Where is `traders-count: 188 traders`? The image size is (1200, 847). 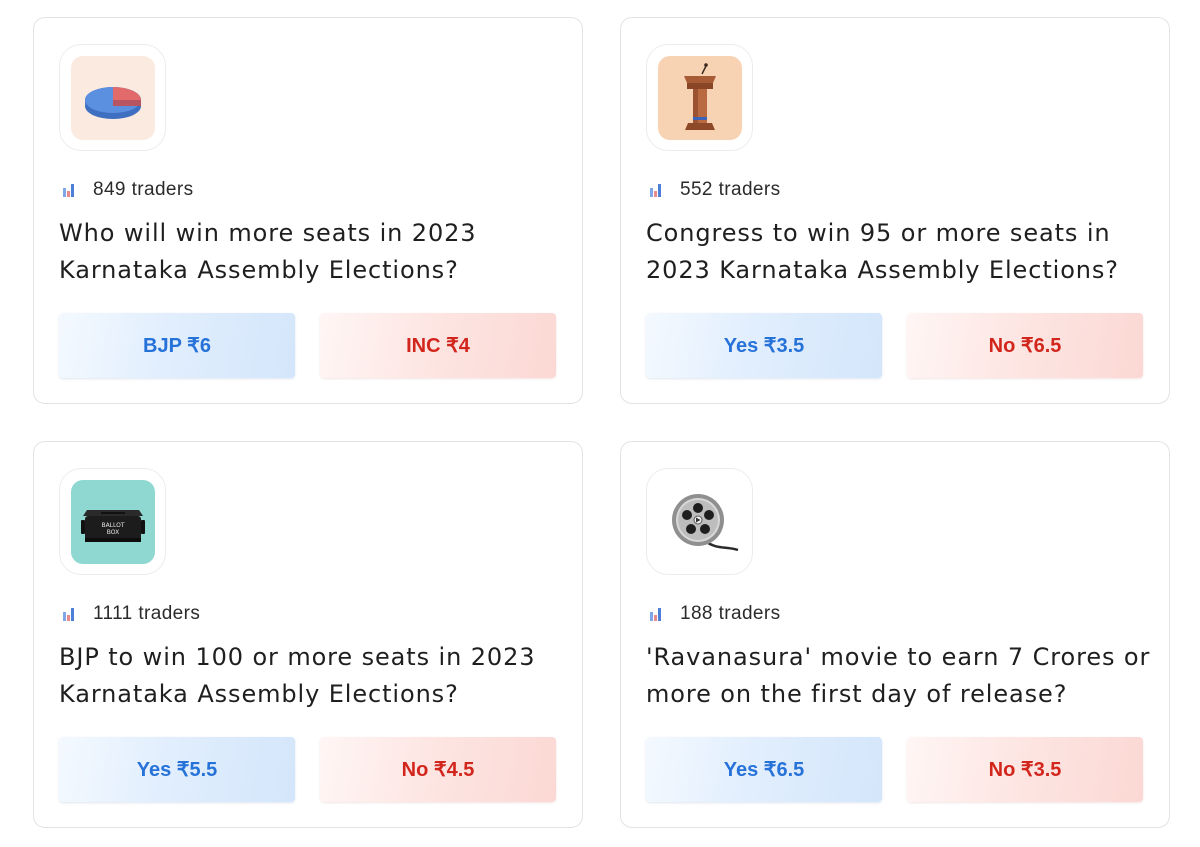 traders-count: 188 traders is located at coordinates (714, 614).